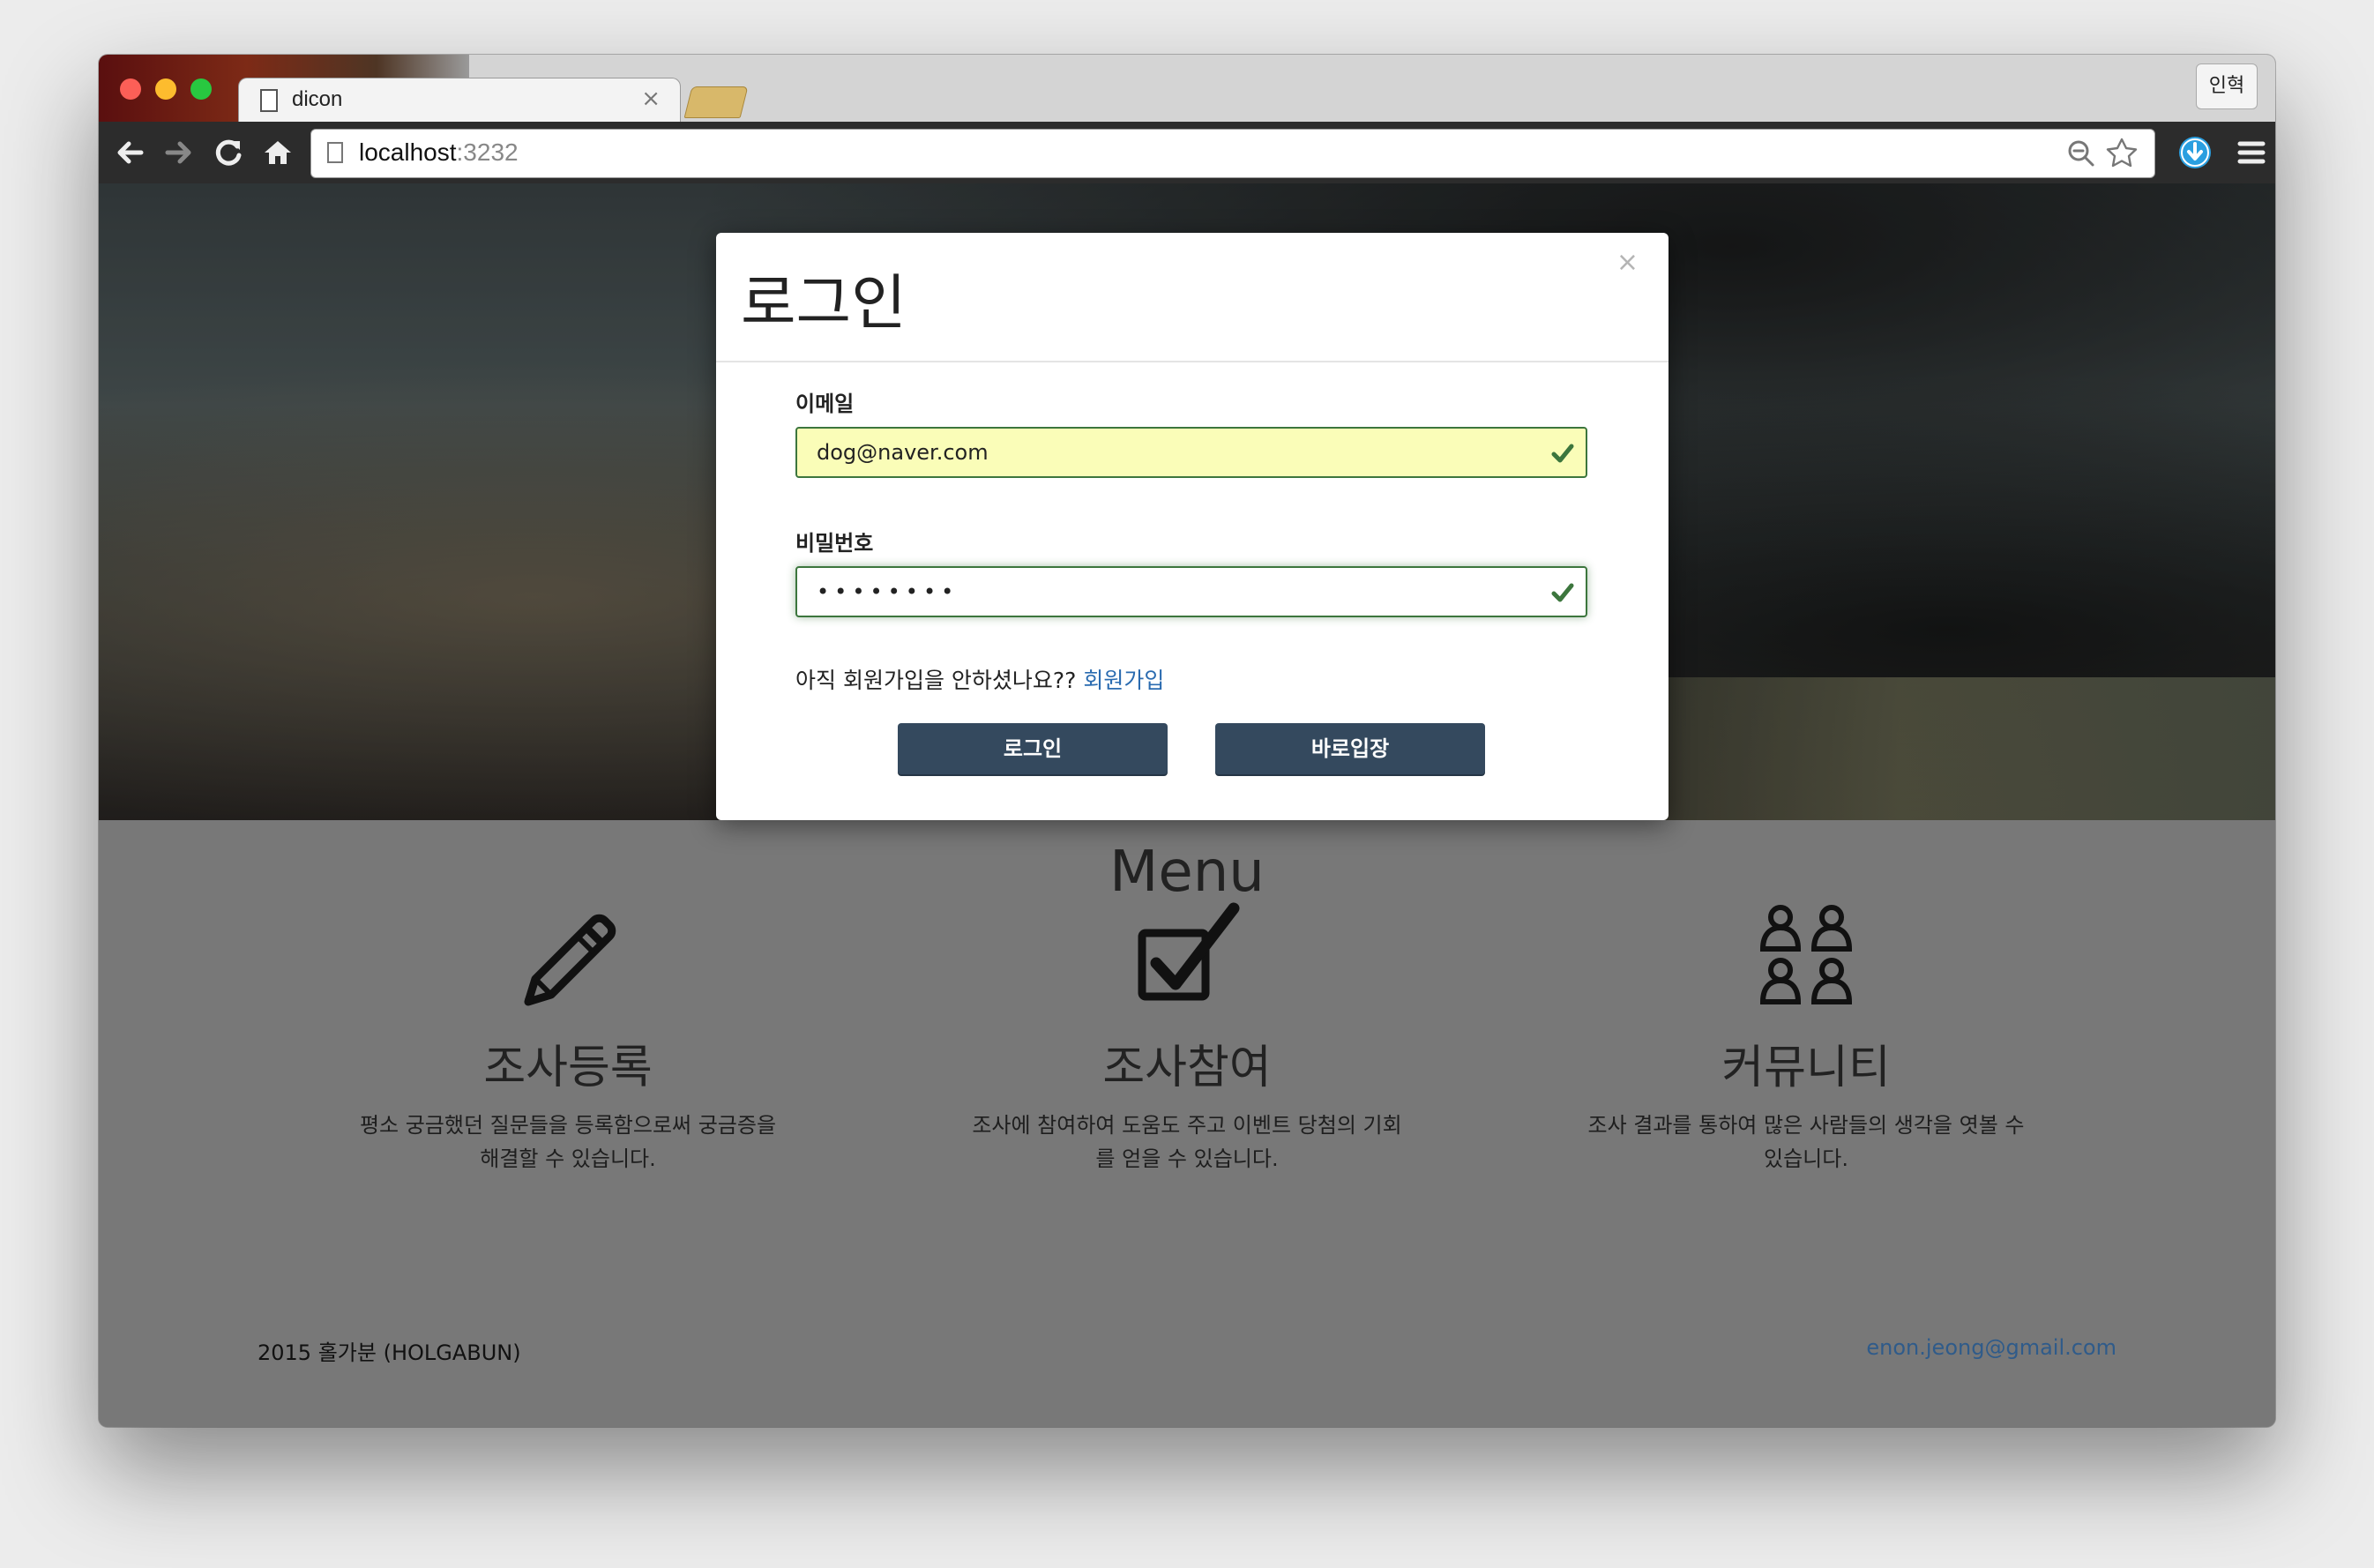 Image resolution: width=2374 pixels, height=1568 pixels. Describe the element at coordinates (408, 152) in the screenshot. I see `url-host: localhost` at that location.